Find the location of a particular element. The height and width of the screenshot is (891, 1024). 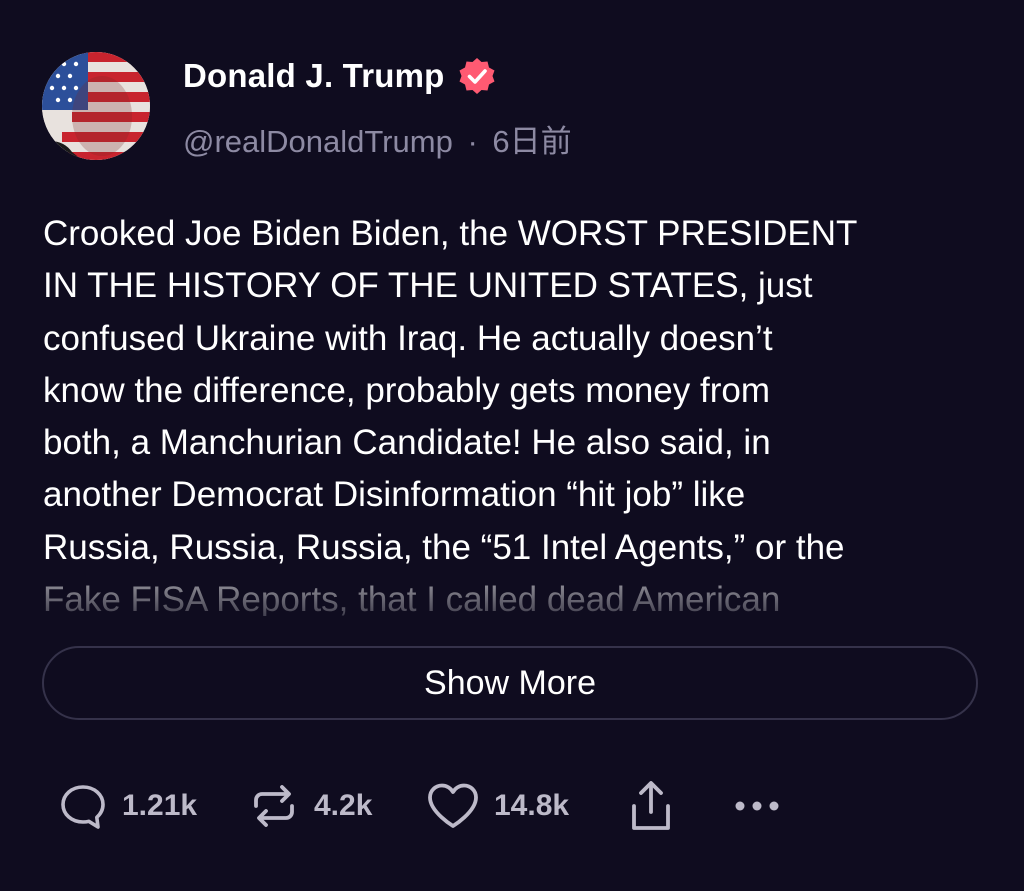

post-actions: 1.21k 4.2k 14.8k is located at coordinates (438, 806).